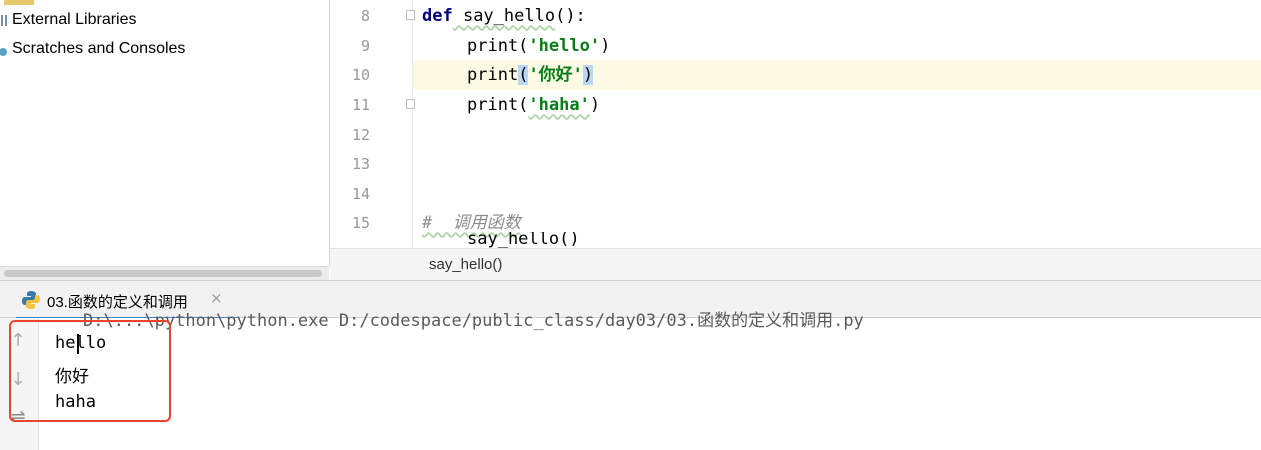  I want to click on line-number: 15, so click(360, 223).